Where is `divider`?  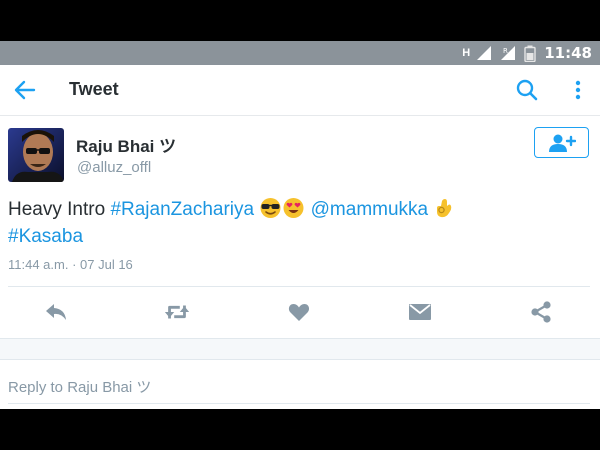
divider is located at coordinates (299, 286).